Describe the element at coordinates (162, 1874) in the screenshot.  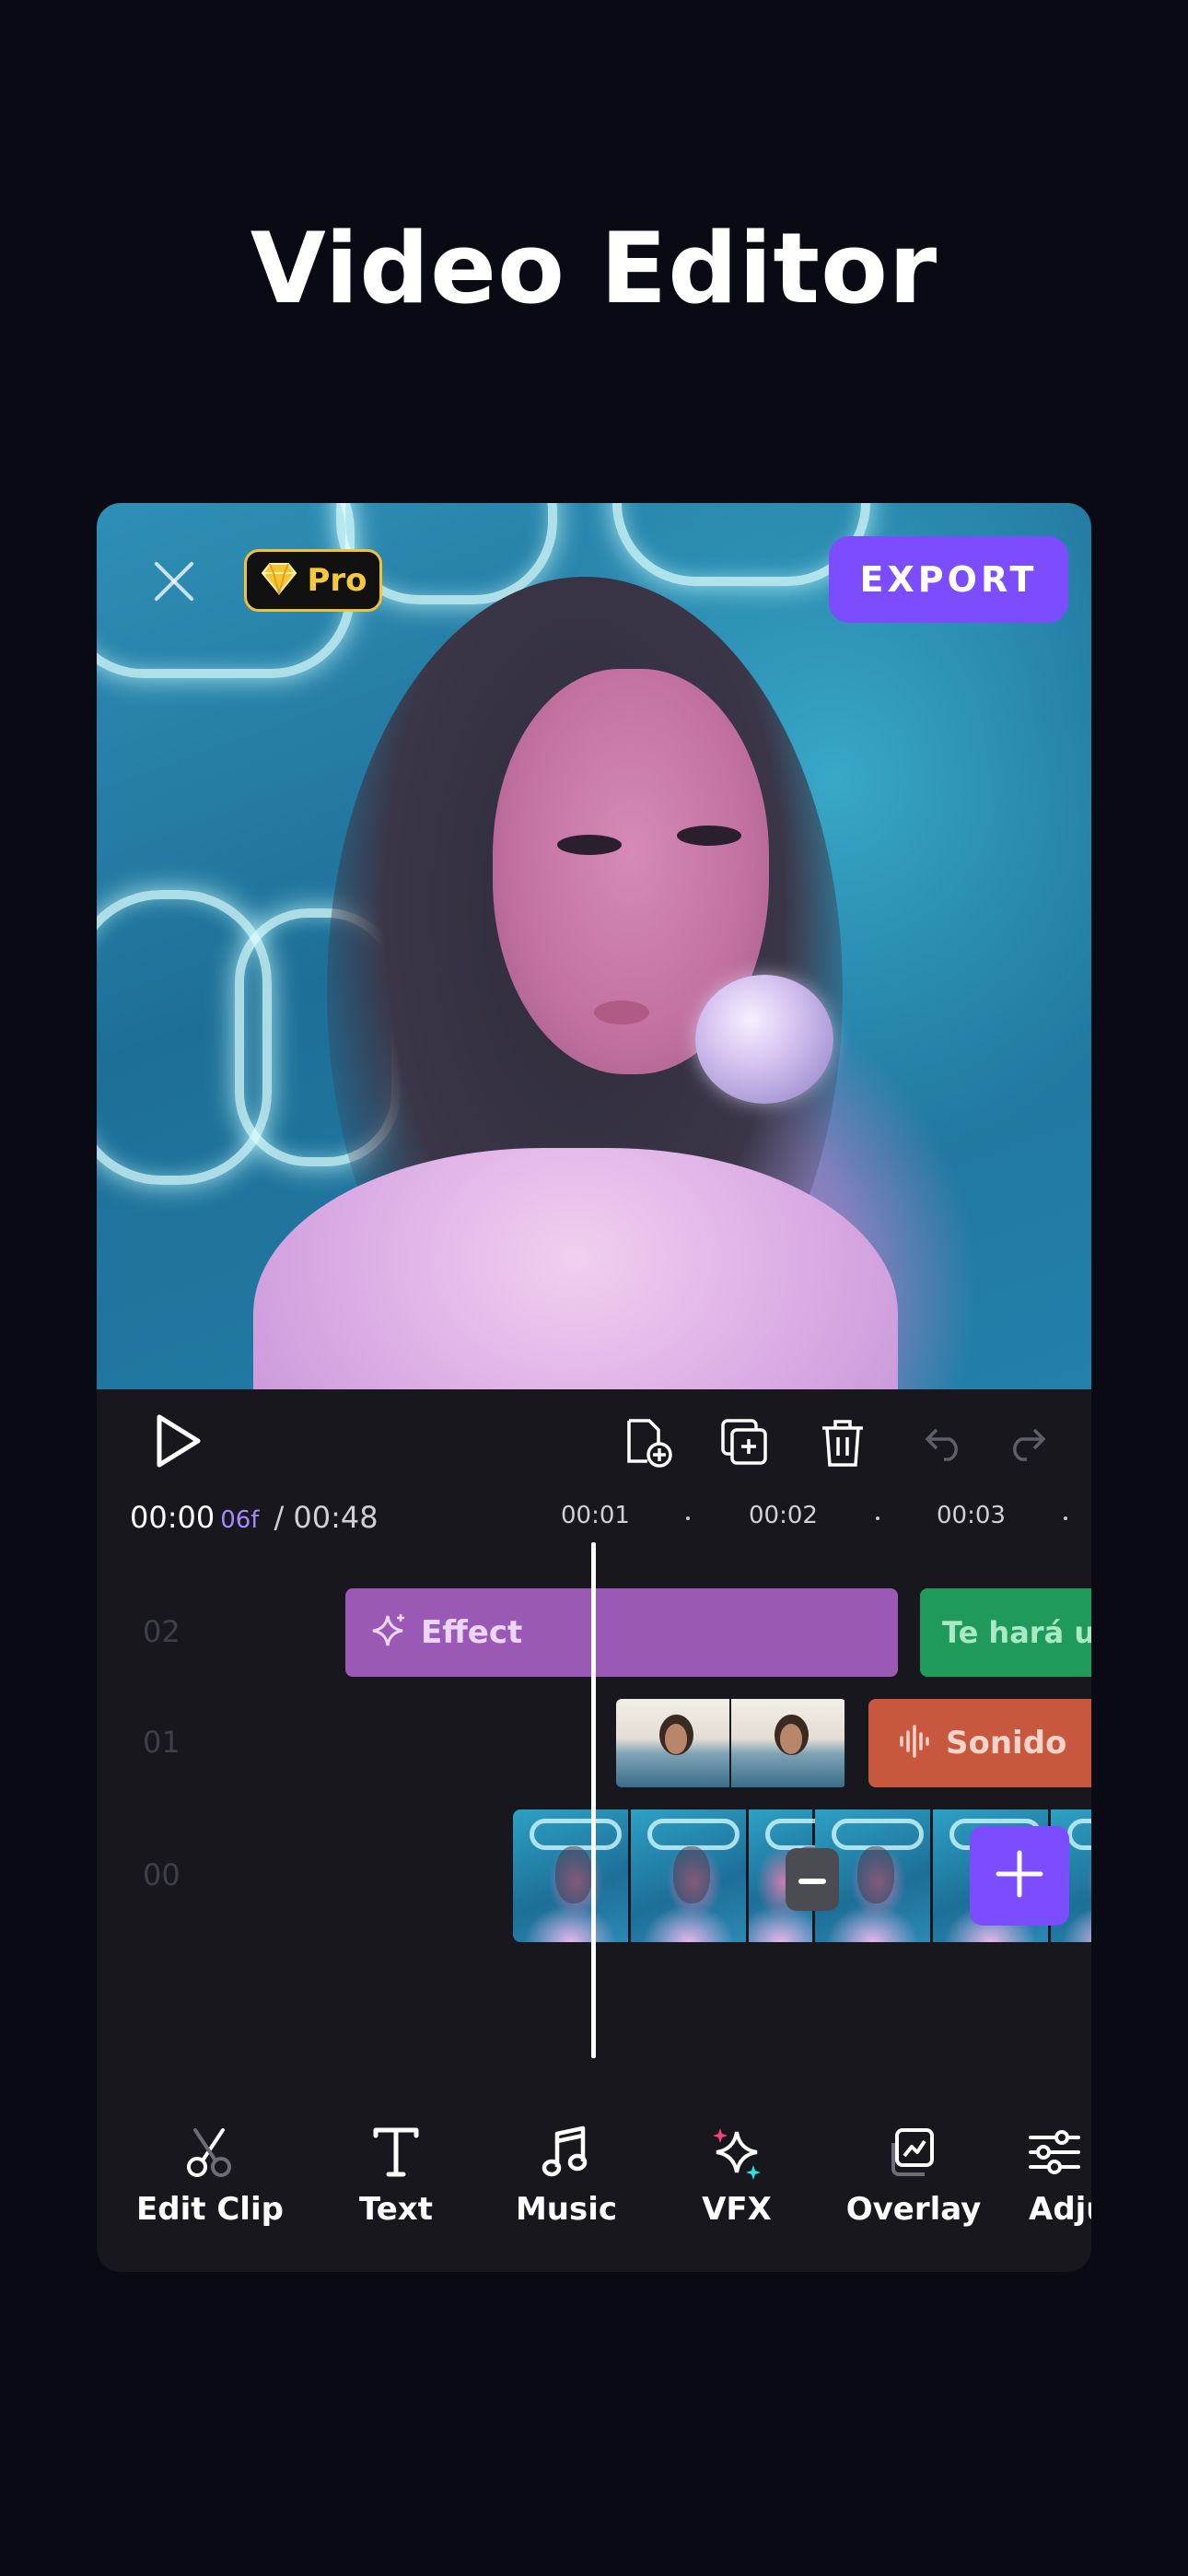
I see `track-label: 00` at that location.